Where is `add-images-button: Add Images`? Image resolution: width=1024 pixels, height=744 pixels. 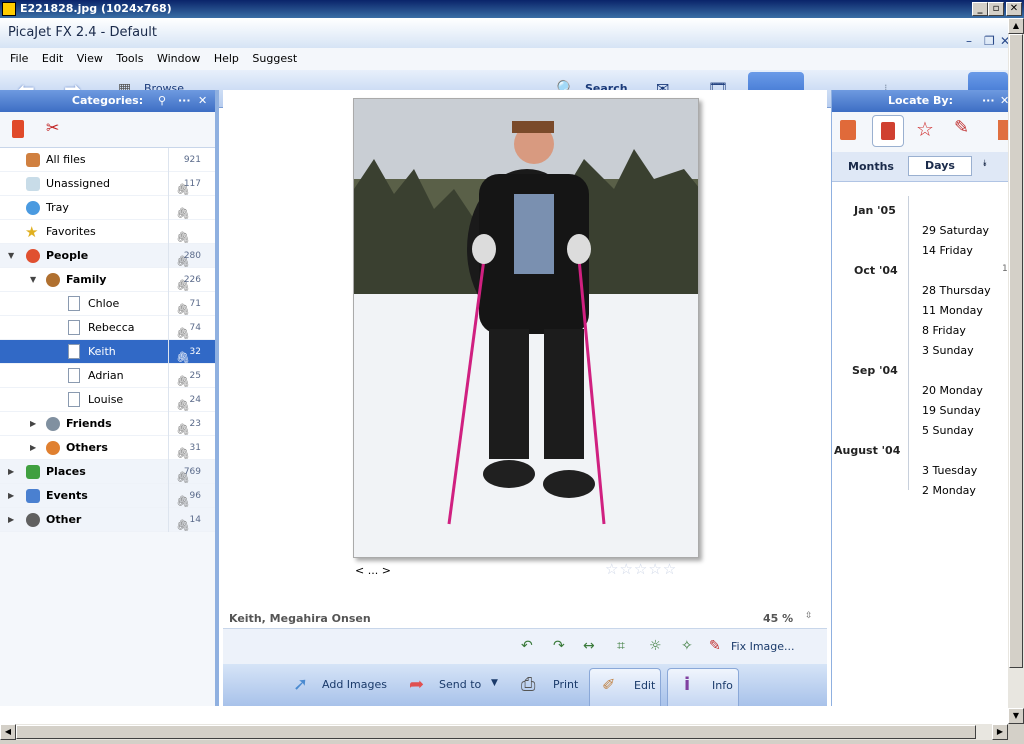 add-images-button: Add Images is located at coordinates (354, 684).